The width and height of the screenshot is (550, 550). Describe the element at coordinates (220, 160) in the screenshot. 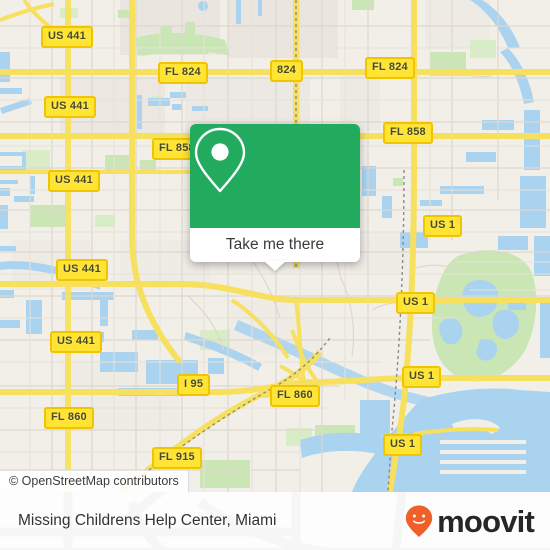

I see `map-pin-icon` at that location.